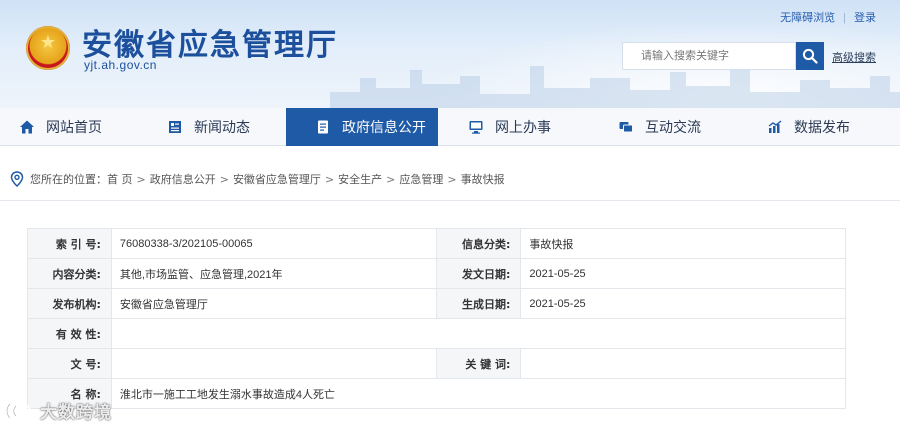 The height and width of the screenshot is (432, 900). I want to click on keywords-value, so click(683, 363).